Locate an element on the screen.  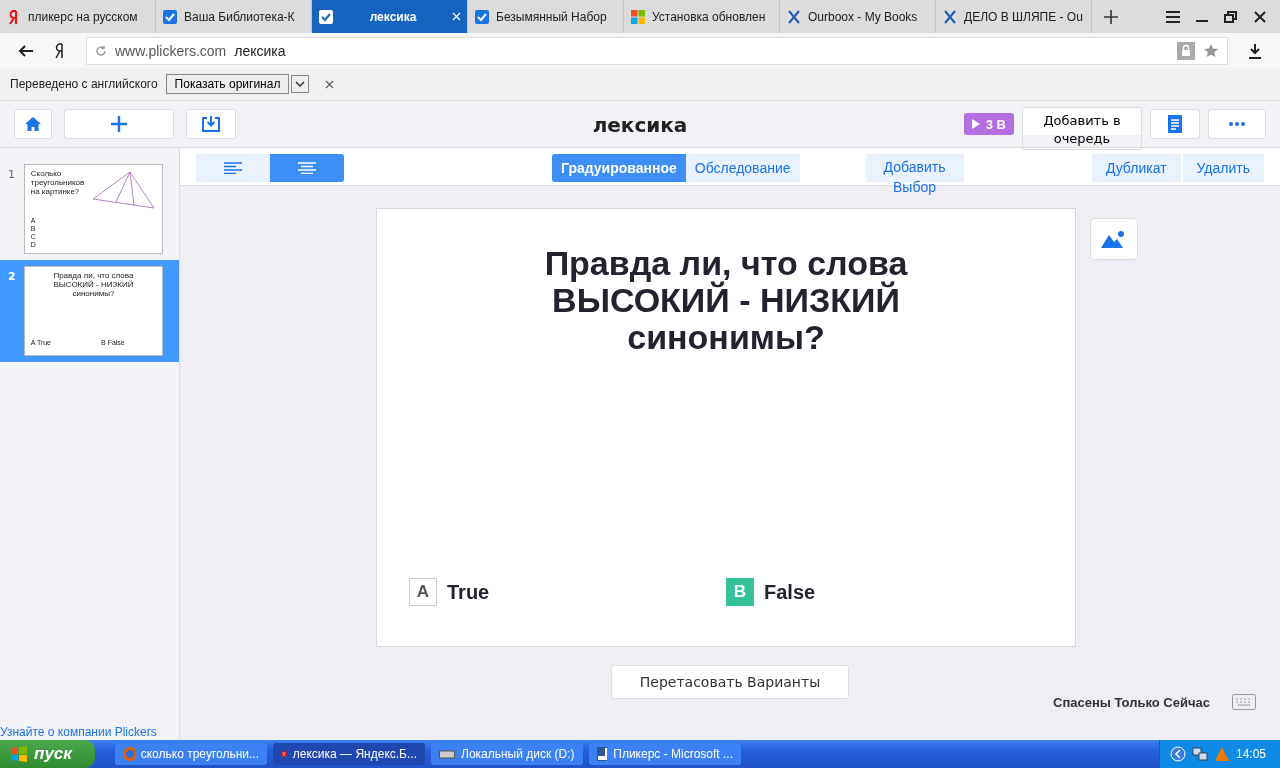
show-original-button: Показать оригинал is located at coordinates (227, 84).